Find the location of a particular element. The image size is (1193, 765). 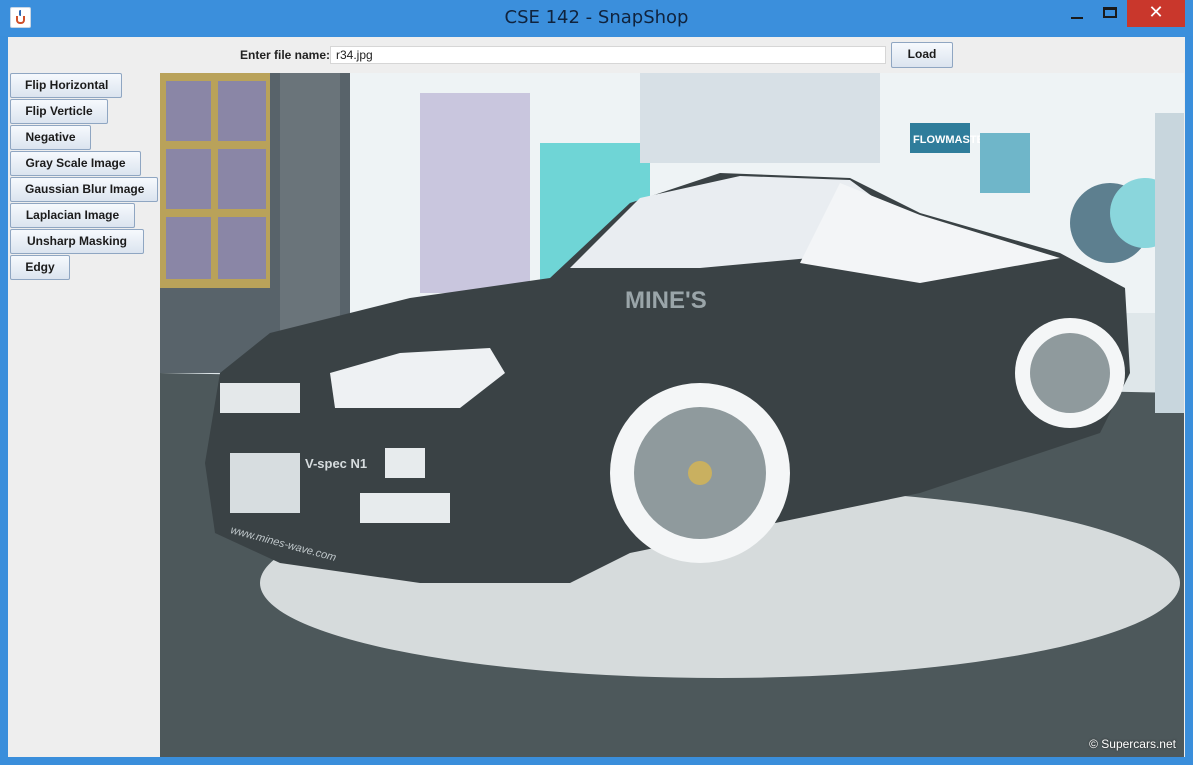

flip-verticle-button: Flip Verticle is located at coordinates (59, 111).